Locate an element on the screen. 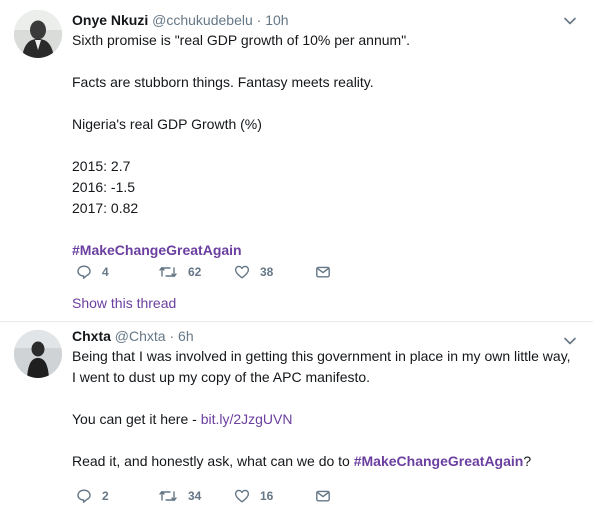  timestamp: 6h is located at coordinates (186, 336).